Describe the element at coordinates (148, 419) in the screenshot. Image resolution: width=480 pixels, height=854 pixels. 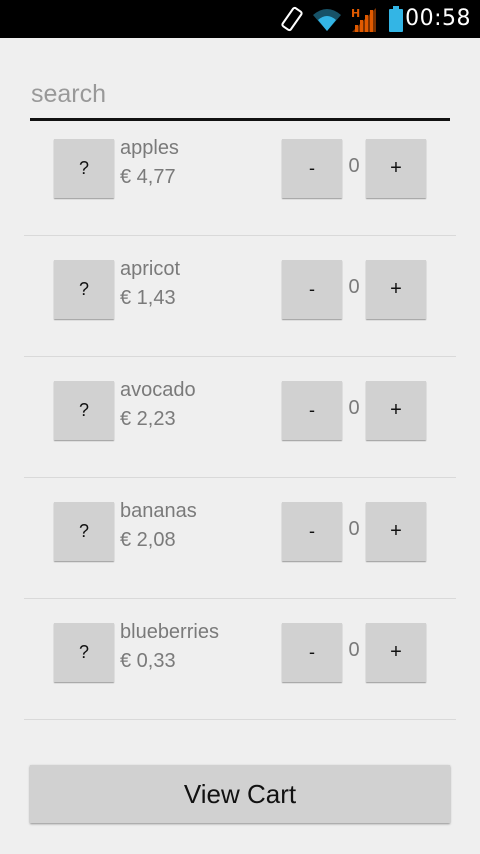
I see `product-price: € 2,23` at that location.